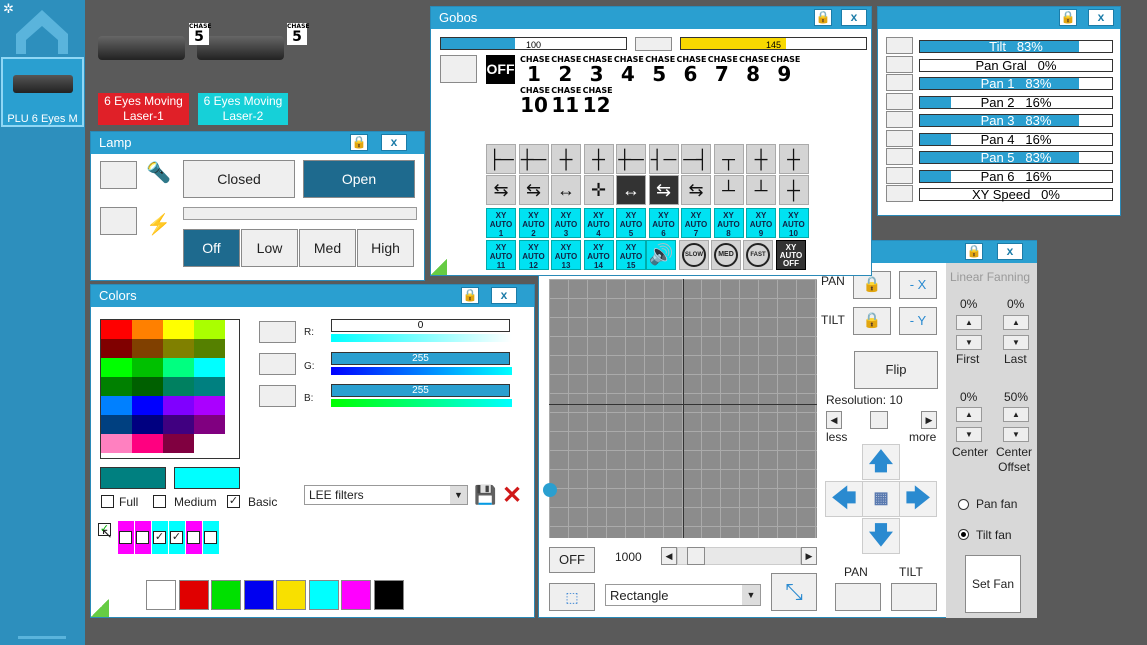 The width and height of the screenshot is (1147, 645). What do you see at coordinates (533, 159) in the screenshot?
I see `gobo-row1-2-button: ┼─` at bounding box center [533, 159].